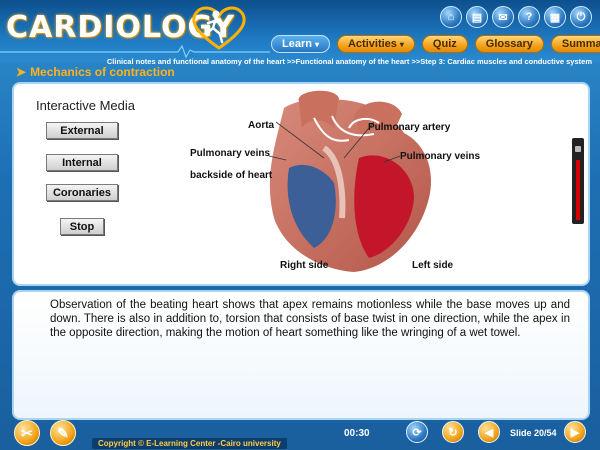  Describe the element at coordinates (297, 44) in the screenshot. I see `nav-learn-label: Learn` at that location.